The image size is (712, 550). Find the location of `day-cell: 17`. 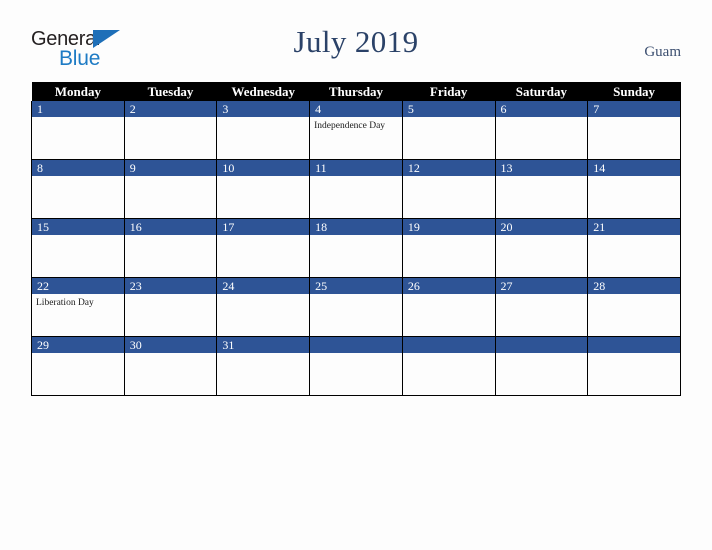

day-cell: 17 is located at coordinates (263, 248).